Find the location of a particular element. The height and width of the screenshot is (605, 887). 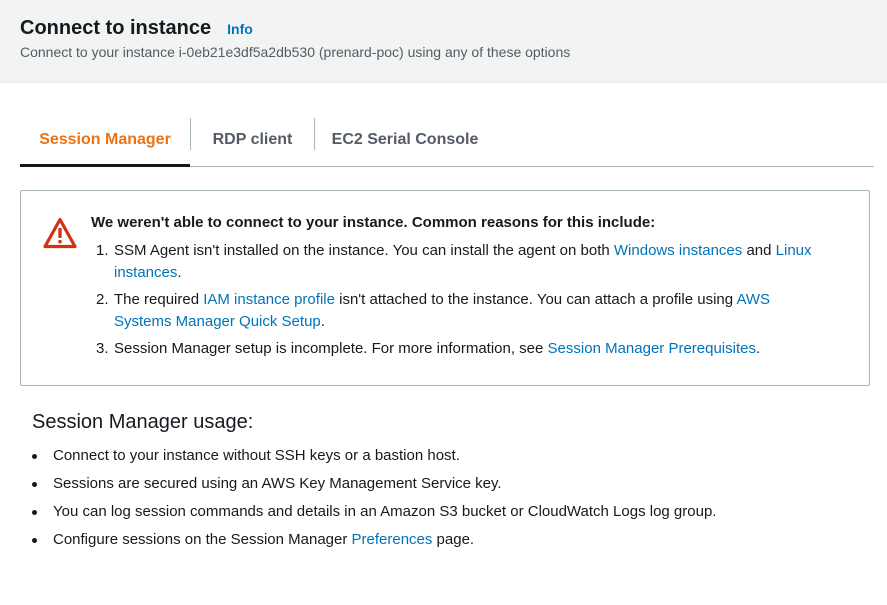

reason-text: The required is located at coordinates (159, 299).